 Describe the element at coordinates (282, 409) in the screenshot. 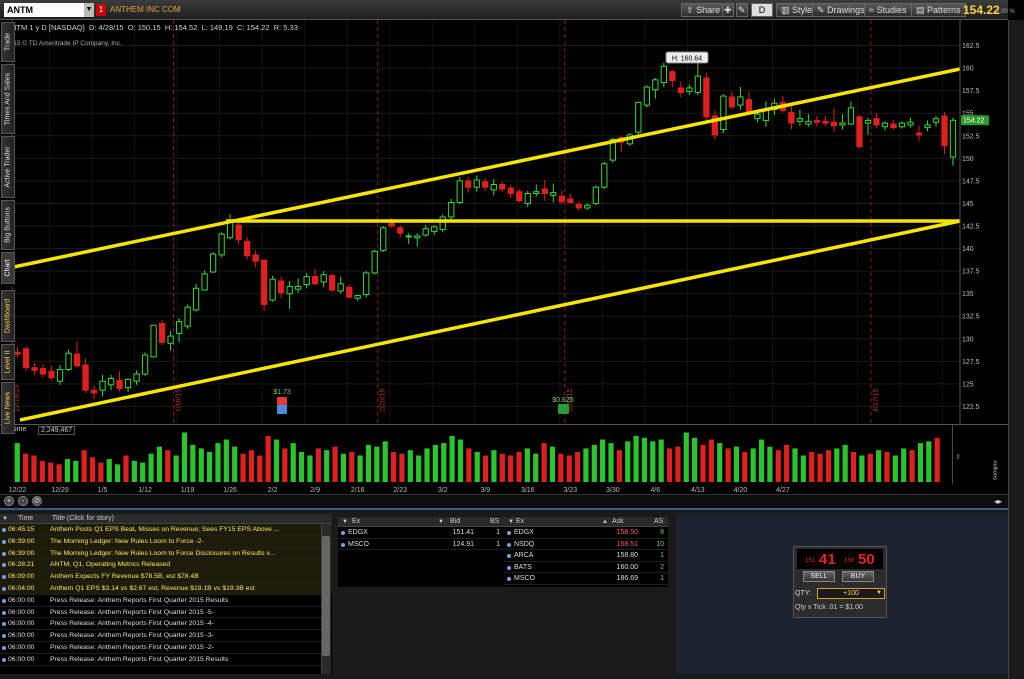

I see `info-icon` at that location.